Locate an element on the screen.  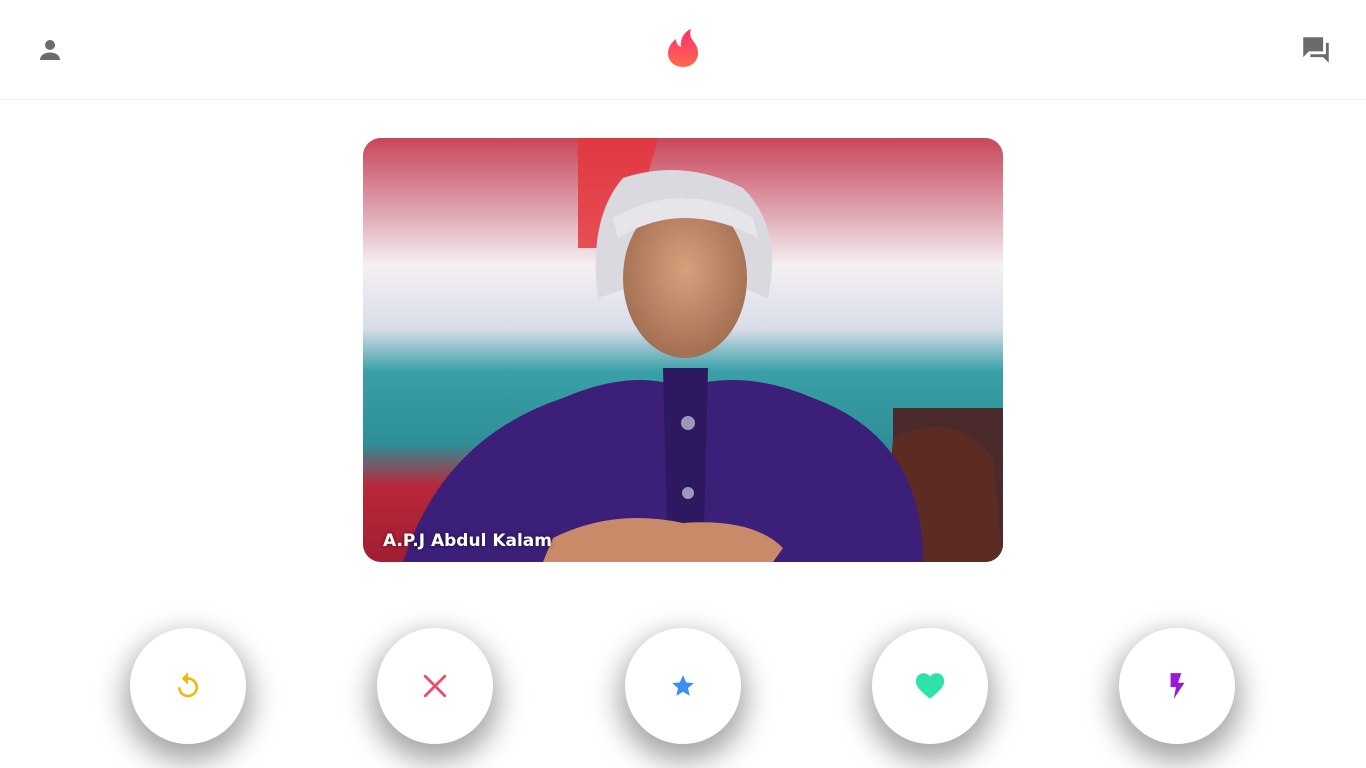
flash-icon is located at coordinates (1177, 686).